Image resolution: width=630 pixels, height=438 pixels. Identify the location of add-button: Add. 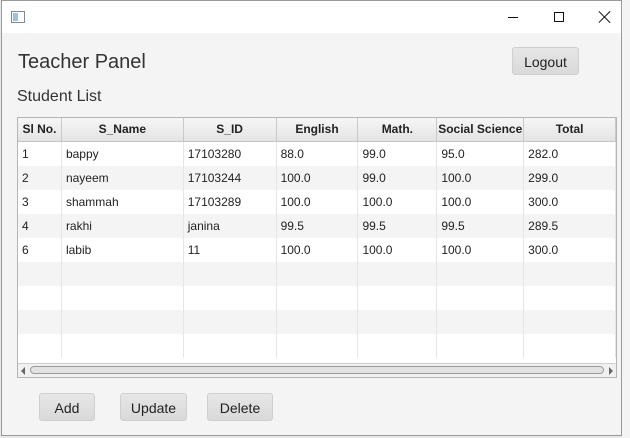
(67, 407).